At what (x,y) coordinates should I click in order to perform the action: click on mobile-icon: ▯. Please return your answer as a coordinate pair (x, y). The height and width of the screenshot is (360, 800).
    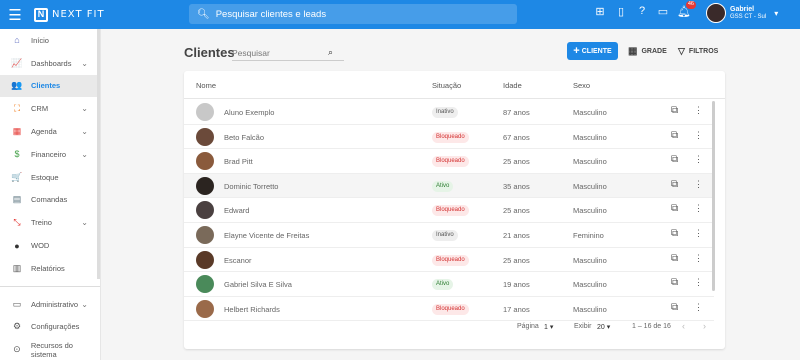
    Looking at the image, I should click on (621, 11).